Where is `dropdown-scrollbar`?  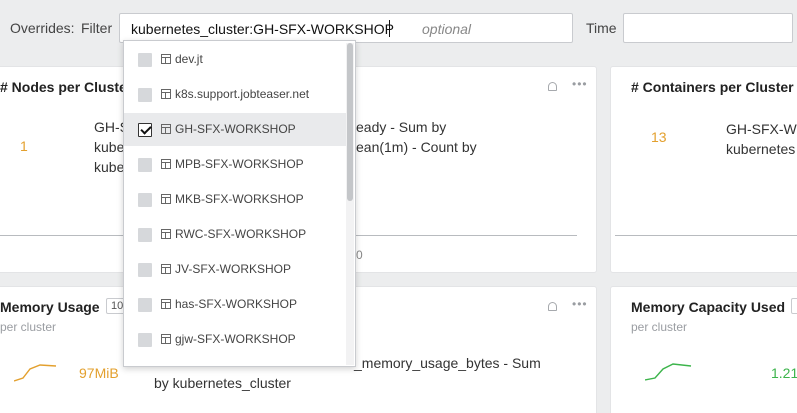 dropdown-scrollbar is located at coordinates (350, 204).